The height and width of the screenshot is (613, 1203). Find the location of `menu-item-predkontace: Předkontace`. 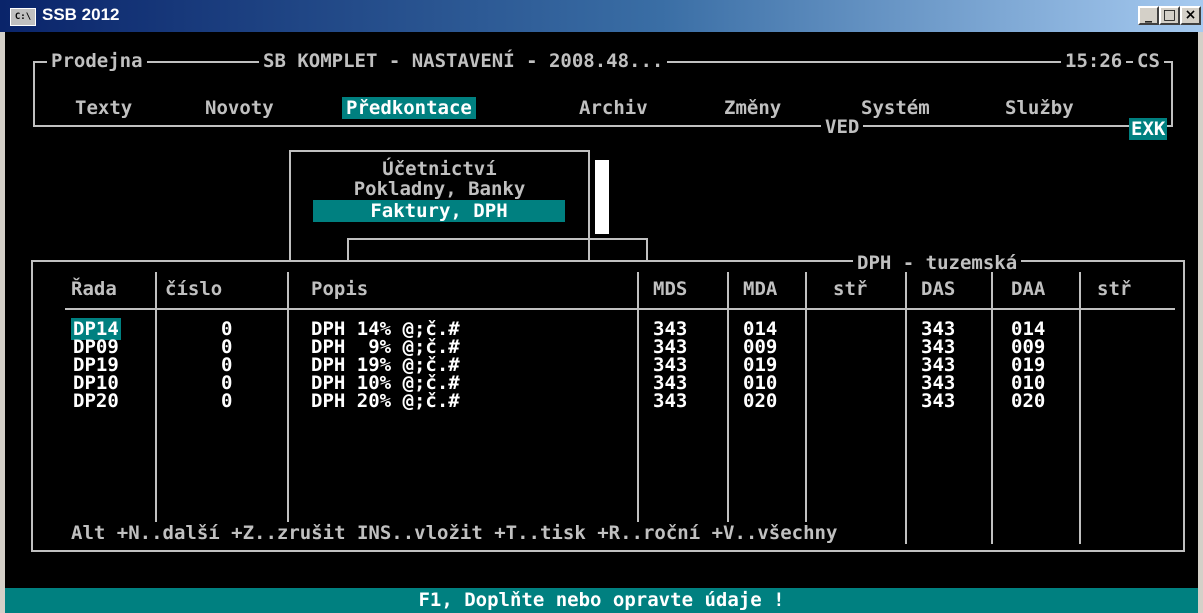

menu-item-predkontace: Předkontace is located at coordinates (409, 108).